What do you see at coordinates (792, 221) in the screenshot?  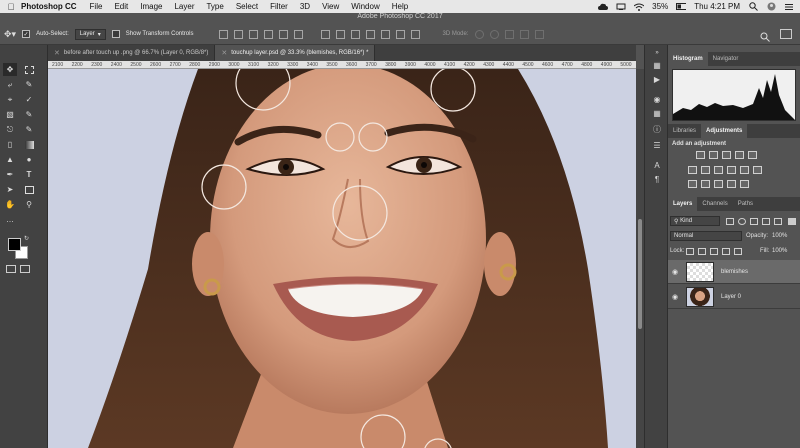 I see `filter-toggle-icon` at bounding box center [792, 221].